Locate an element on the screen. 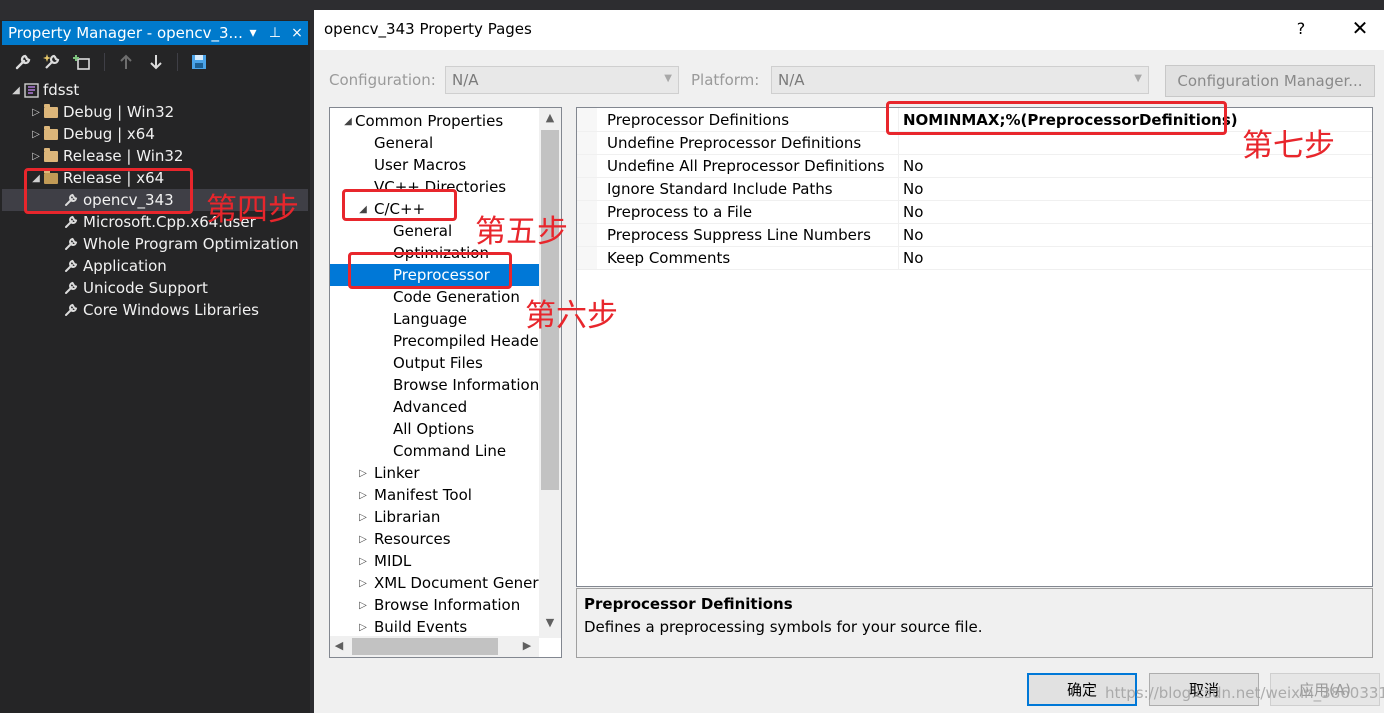 Image resolution: width=1384 pixels, height=713 pixels. pm-tree-item: Application is located at coordinates (155, 266).